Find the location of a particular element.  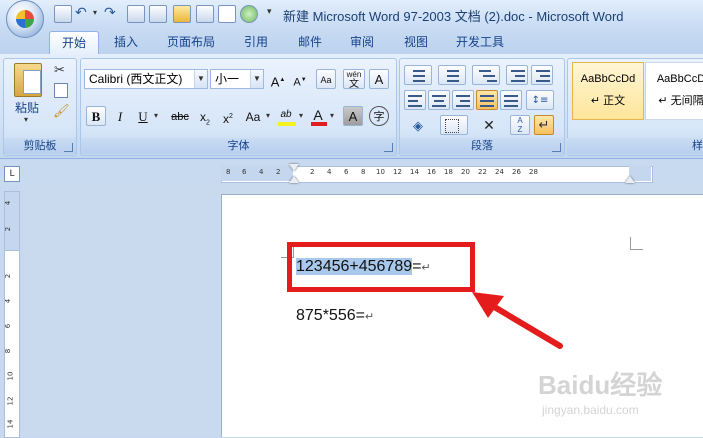

right-indent-marker is located at coordinates (630, 179).